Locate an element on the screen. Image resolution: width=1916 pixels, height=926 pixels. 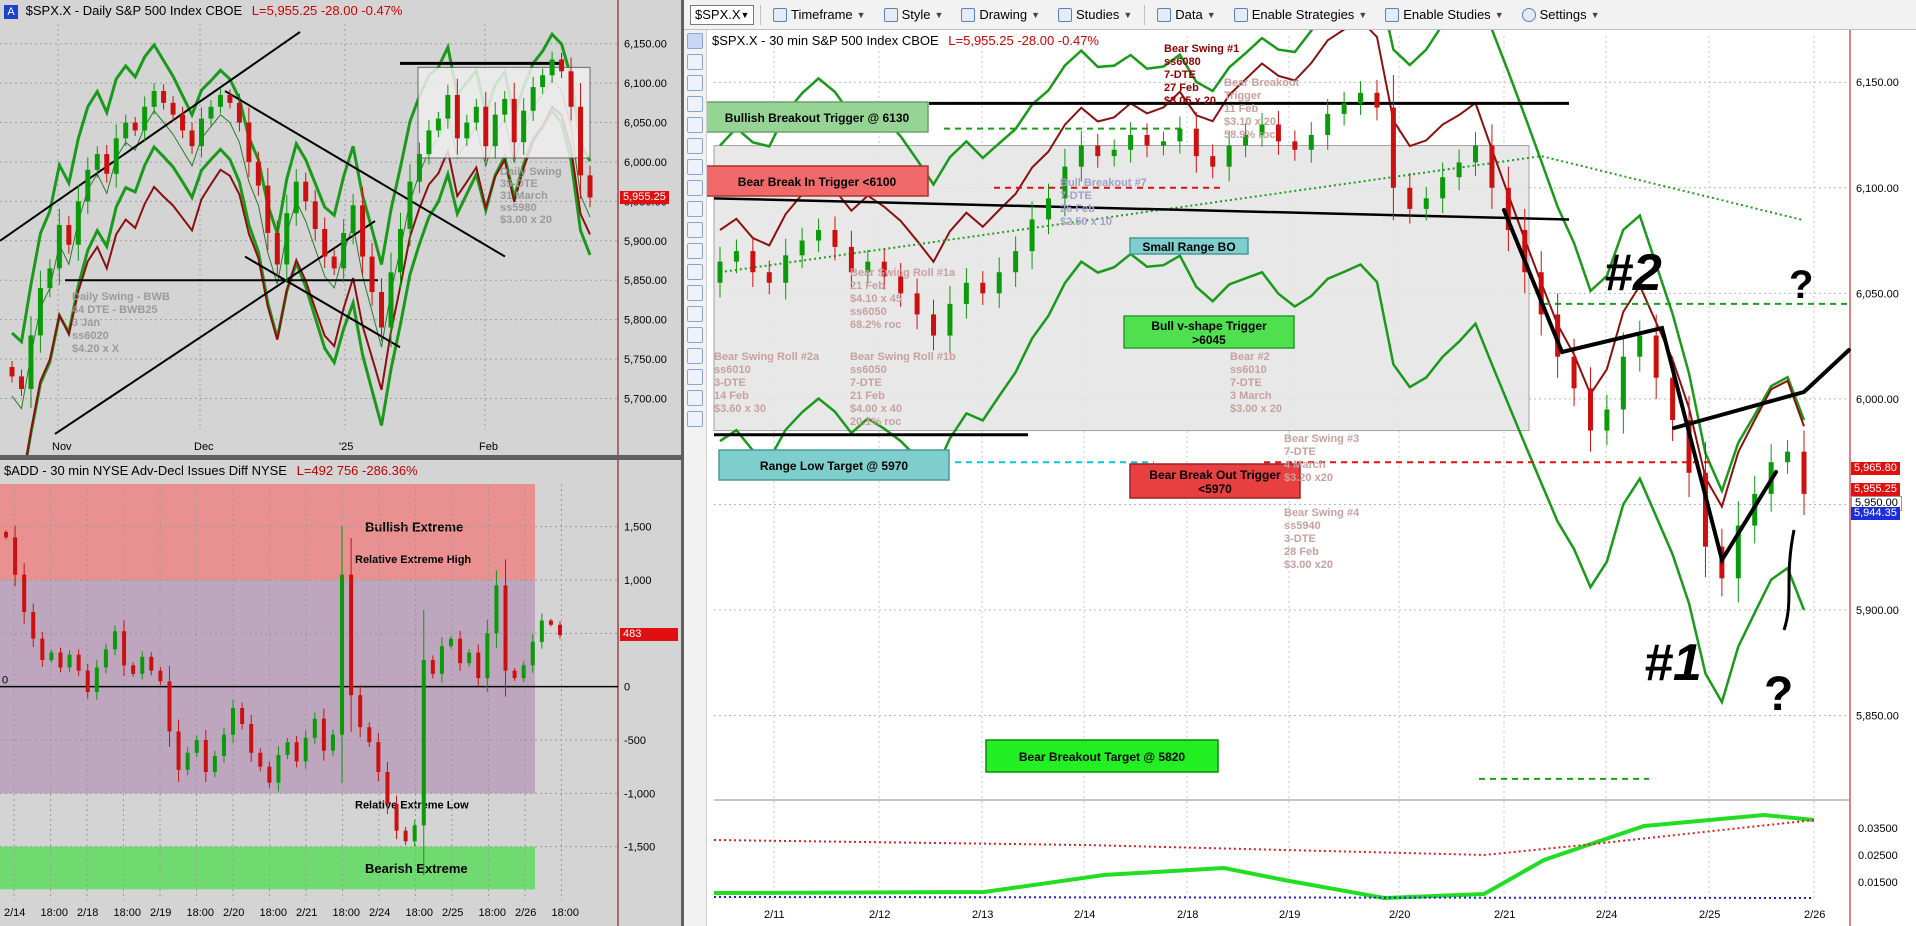
daily-y-tick-label: 6,150.00 is located at coordinates (645, 45).